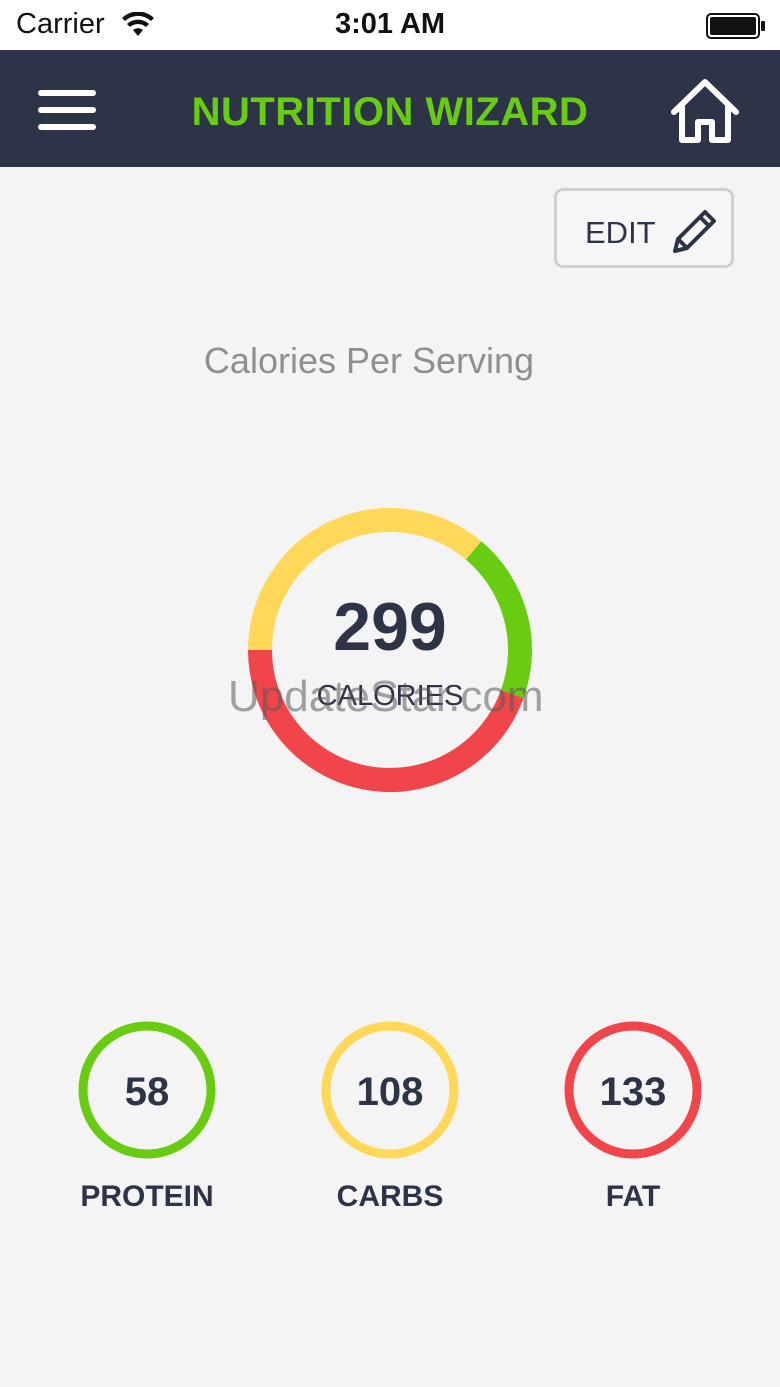 The width and height of the screenshot is (780, 1387). What do you see at coordinates (735, 26) in the screenshot?
I see `battery-icon` at bounding box center [735, 26].